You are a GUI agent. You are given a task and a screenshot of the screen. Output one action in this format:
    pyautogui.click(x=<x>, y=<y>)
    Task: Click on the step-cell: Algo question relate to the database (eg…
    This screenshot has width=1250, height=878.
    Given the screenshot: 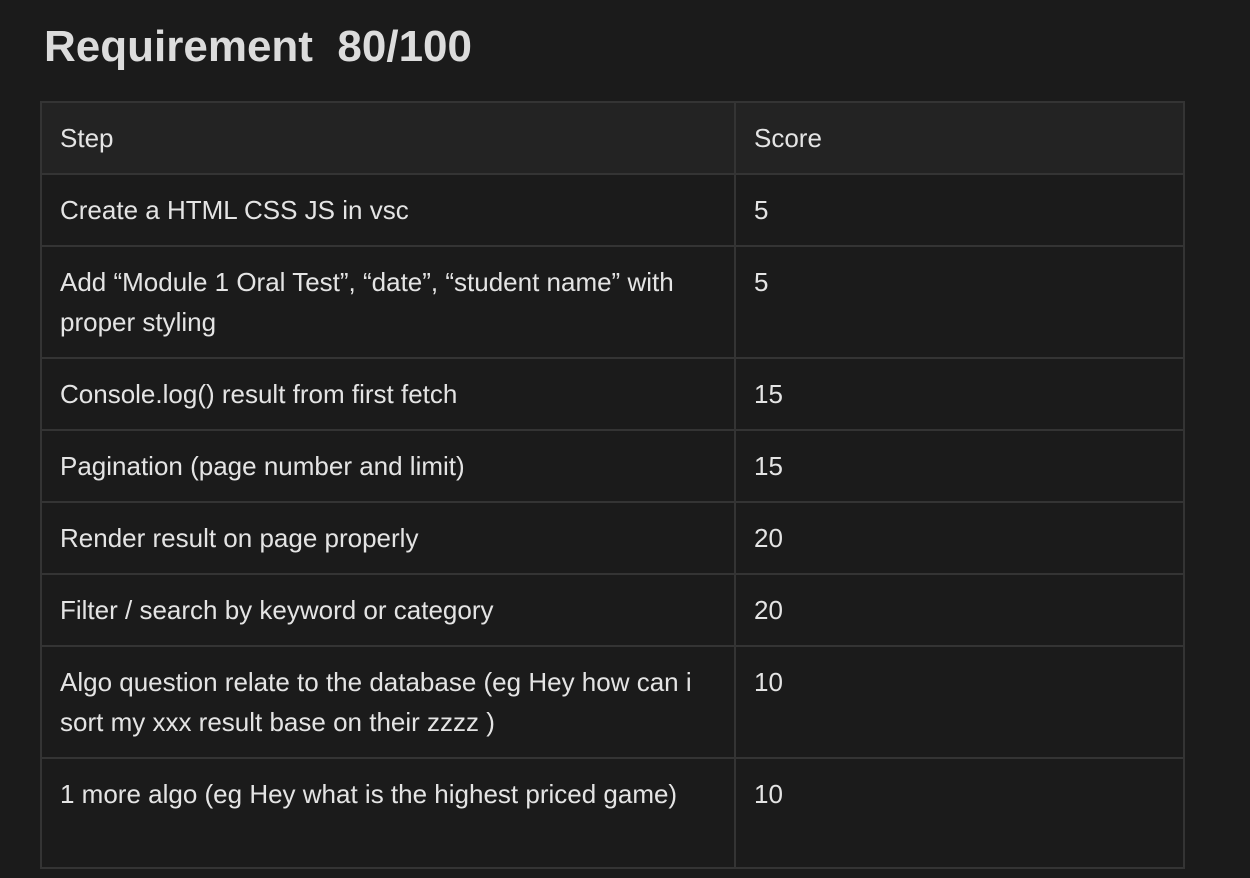 What is the action you would take?
    pyautogui.click(x=388, y=702)
    